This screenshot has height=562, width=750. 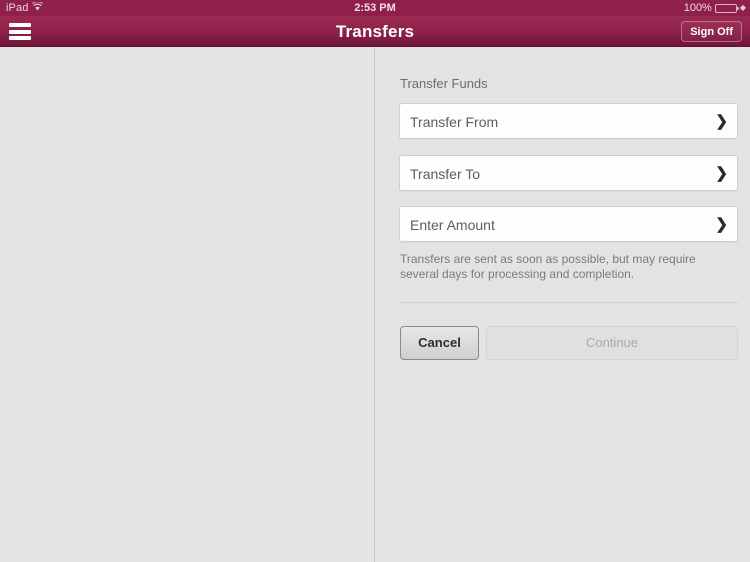 I want to click on nav-bar: Transfers Sign Off, so click(x=375, y=31).